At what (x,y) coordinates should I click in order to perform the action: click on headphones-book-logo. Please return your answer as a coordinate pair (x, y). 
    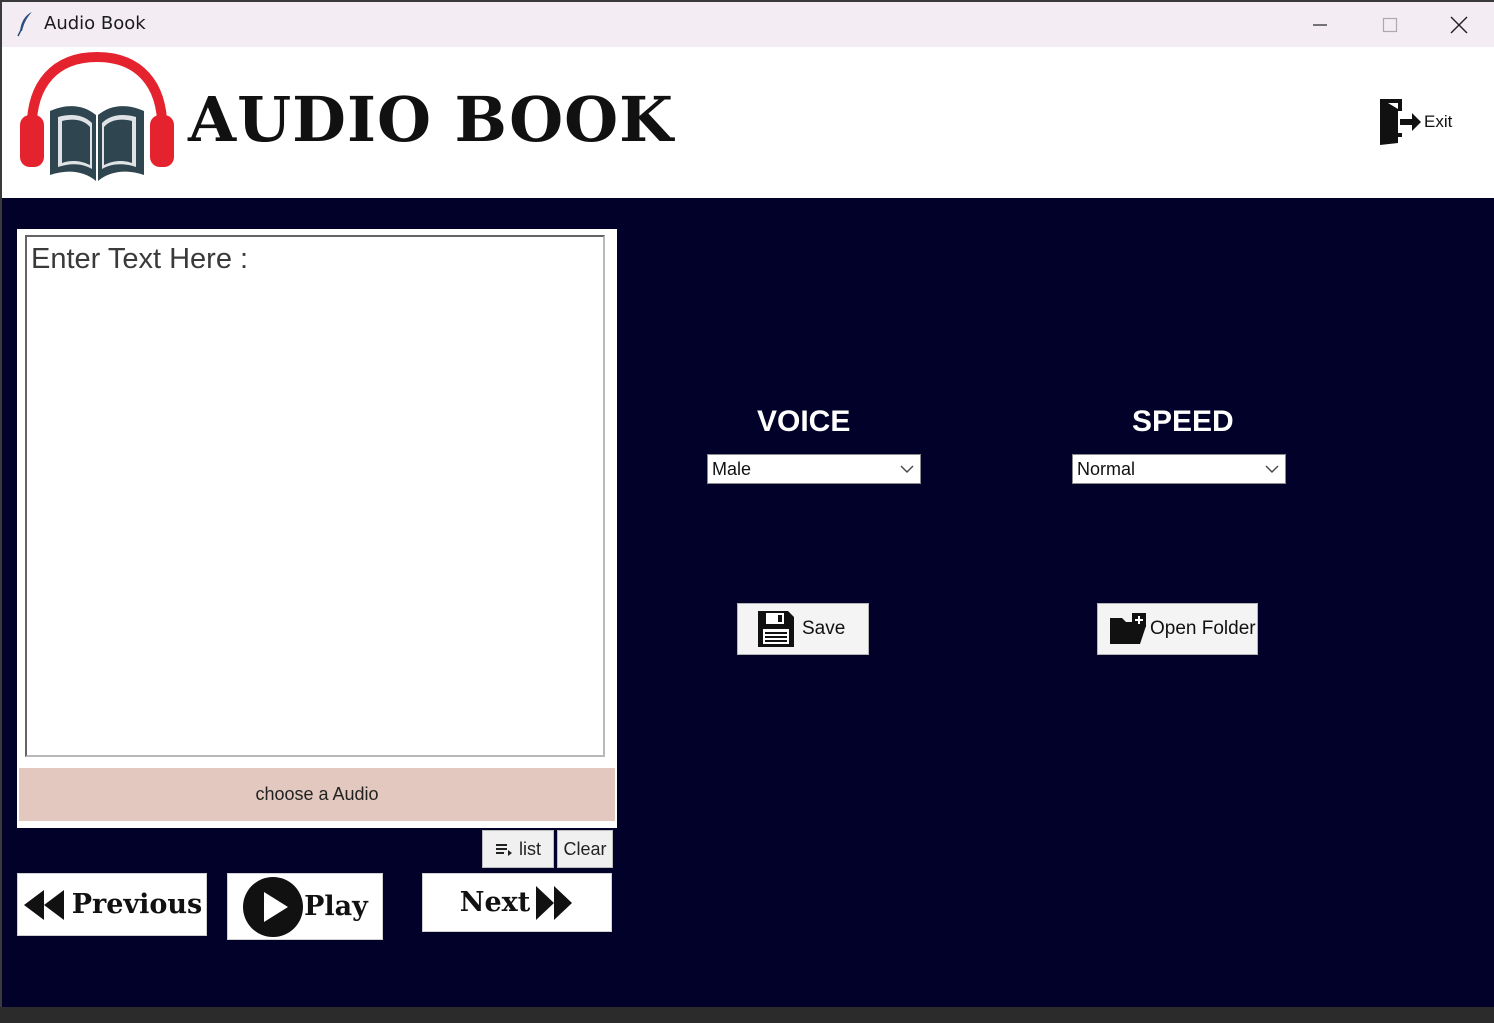
    Looking at the image, I should click on (97, 116).